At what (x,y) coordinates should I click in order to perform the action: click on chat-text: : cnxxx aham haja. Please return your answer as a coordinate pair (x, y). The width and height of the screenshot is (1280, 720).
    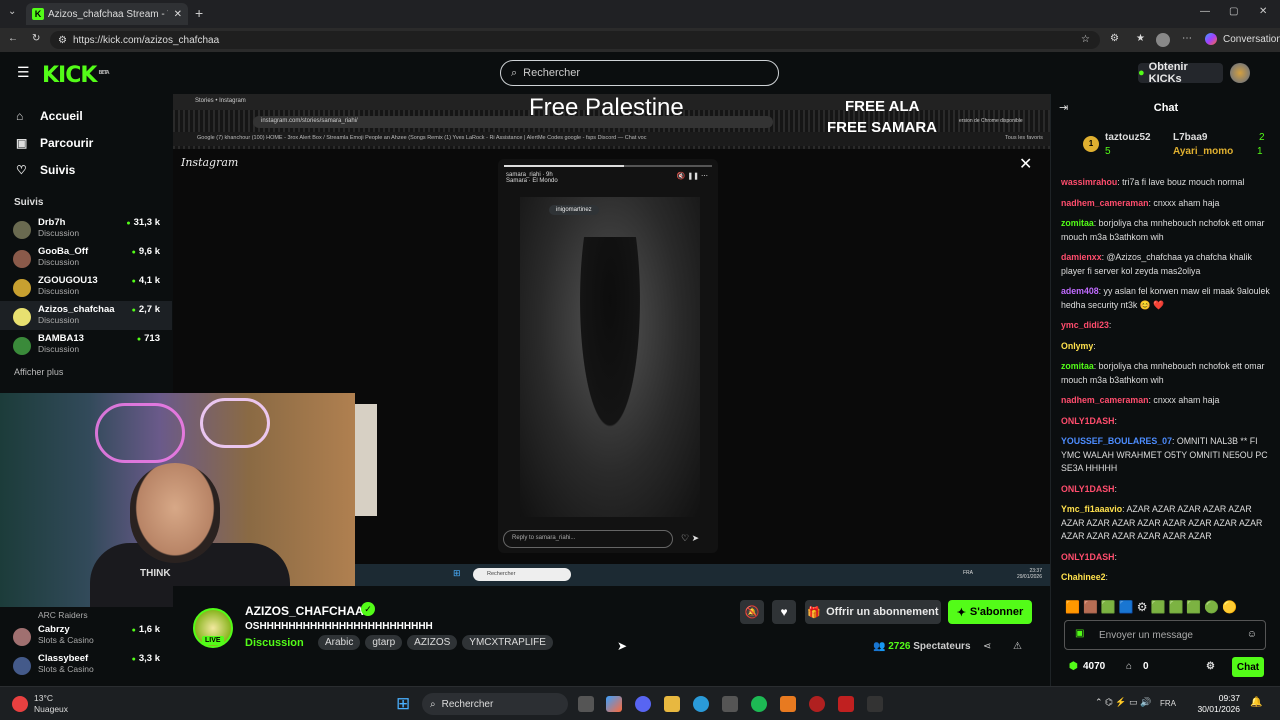
    Looking at the image, I should click on (1184, 202).